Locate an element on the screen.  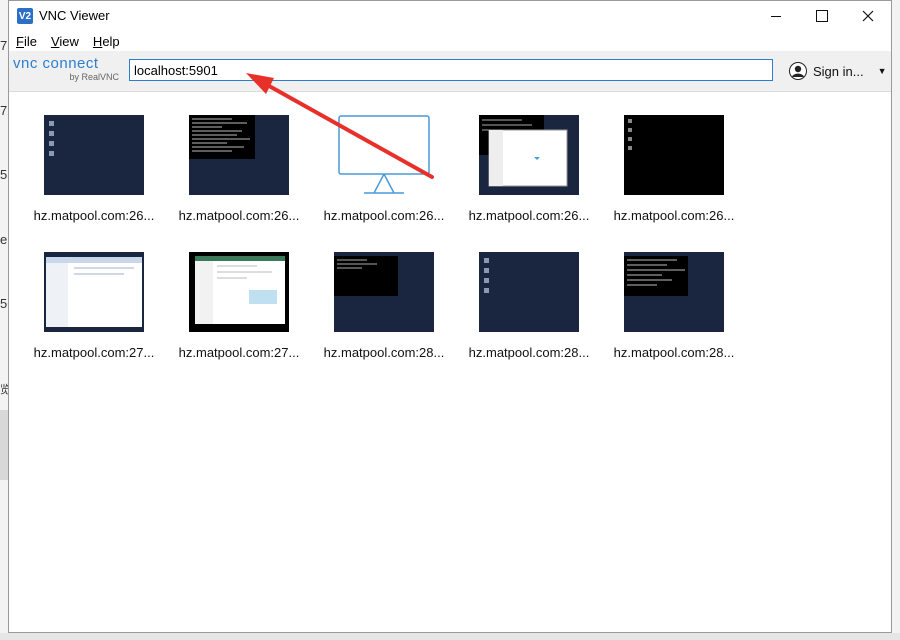
logo-subtext: by RealVNC is located at coordinates (94, 77).